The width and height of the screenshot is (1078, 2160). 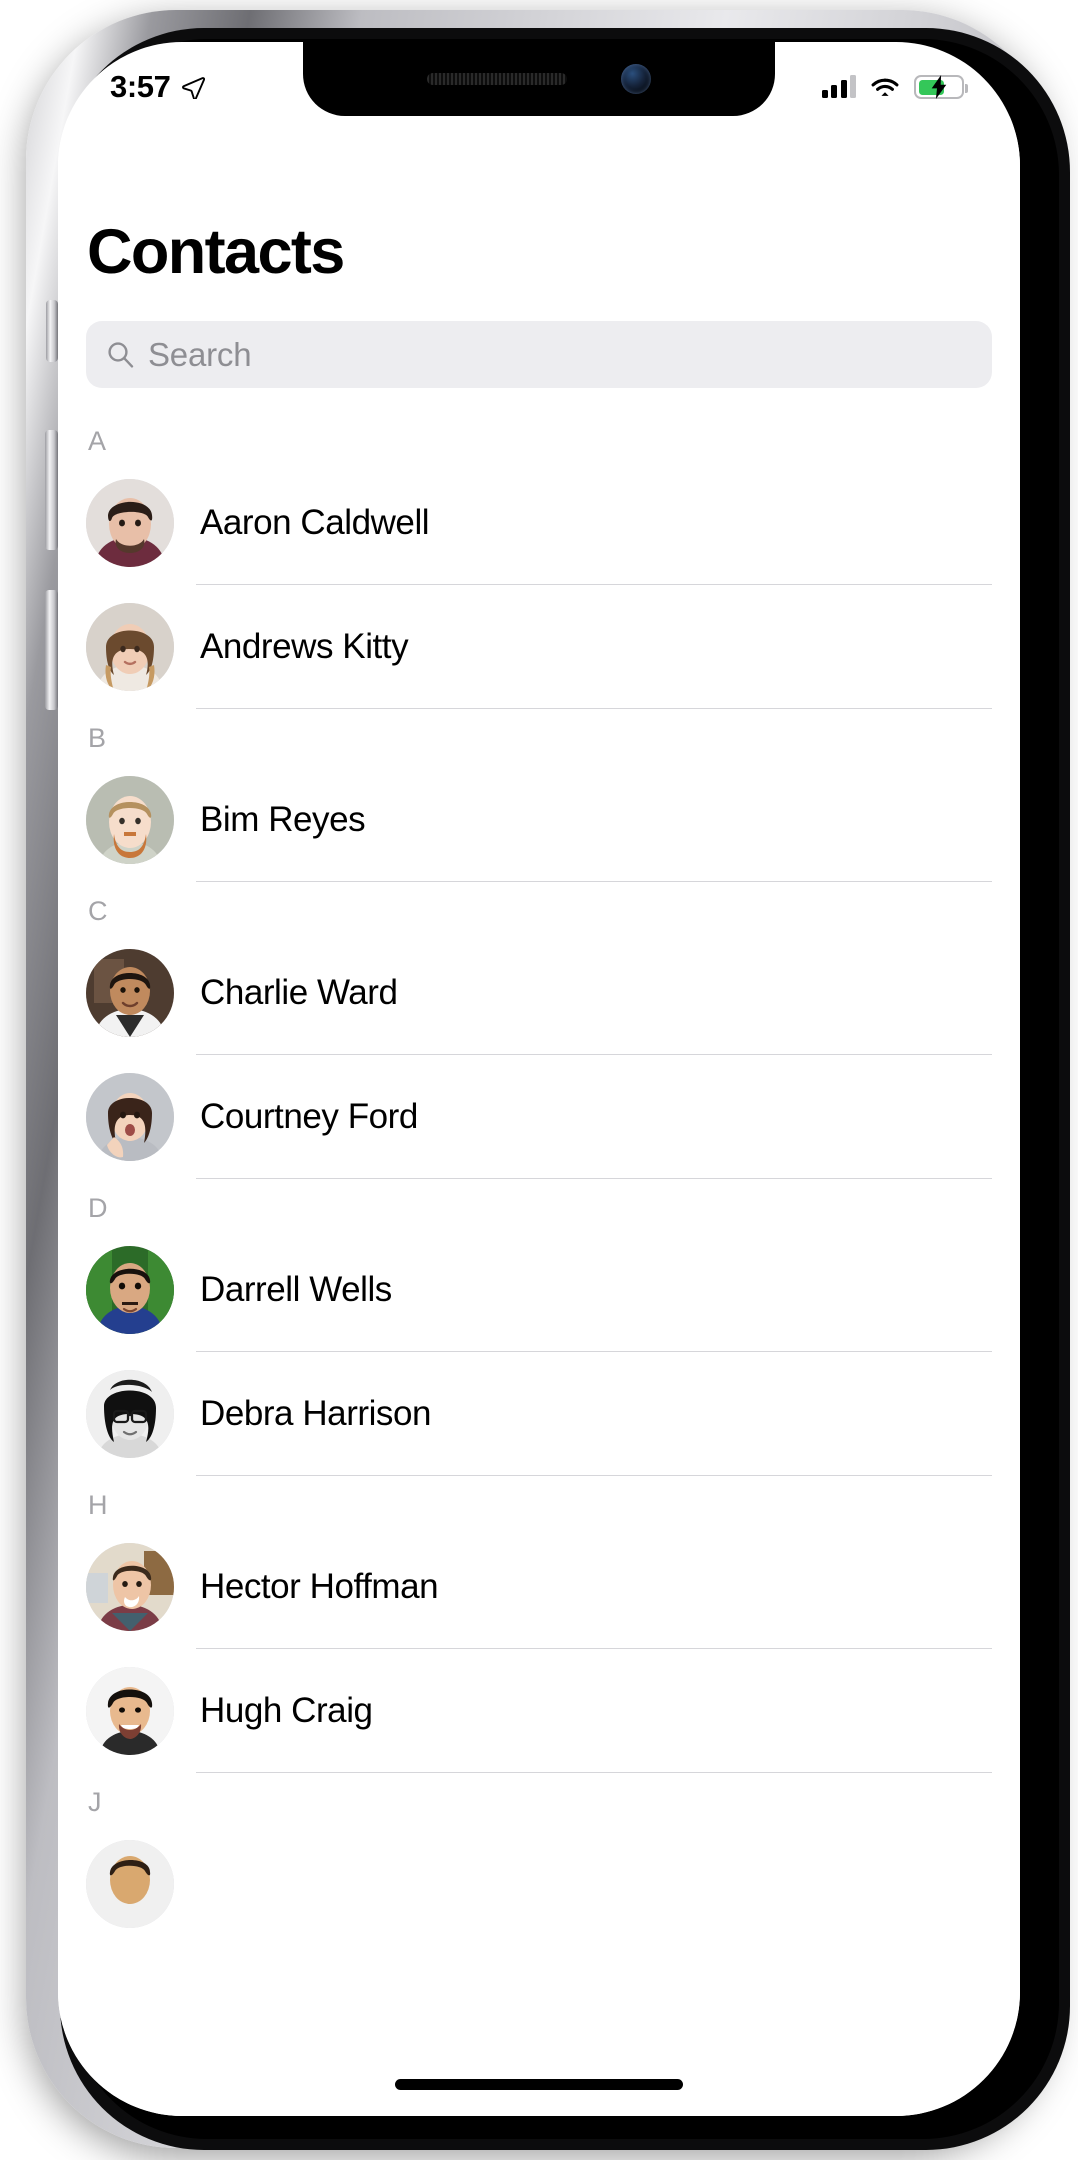 What do you see at coordinates (51, 650) in the screenshot?
I see `volume-down-button` at bounding box center [51, 650].